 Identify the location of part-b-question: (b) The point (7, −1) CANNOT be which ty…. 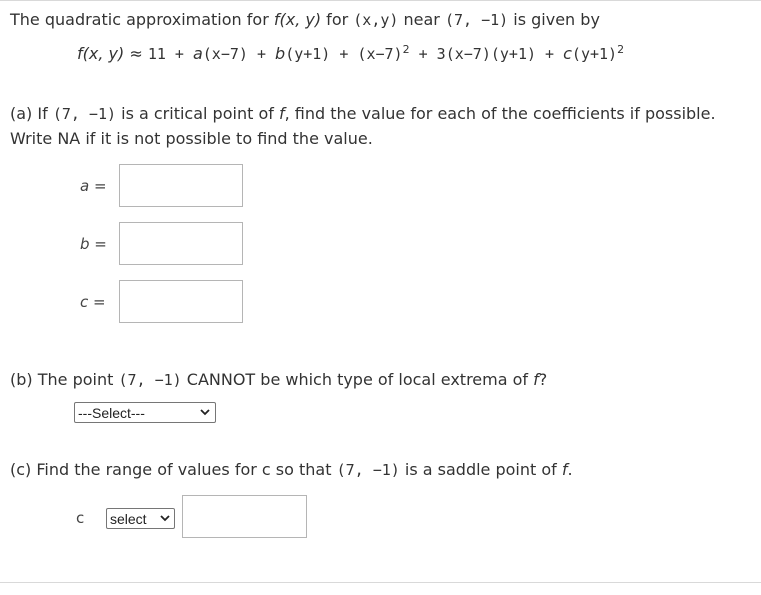
(279, 379).